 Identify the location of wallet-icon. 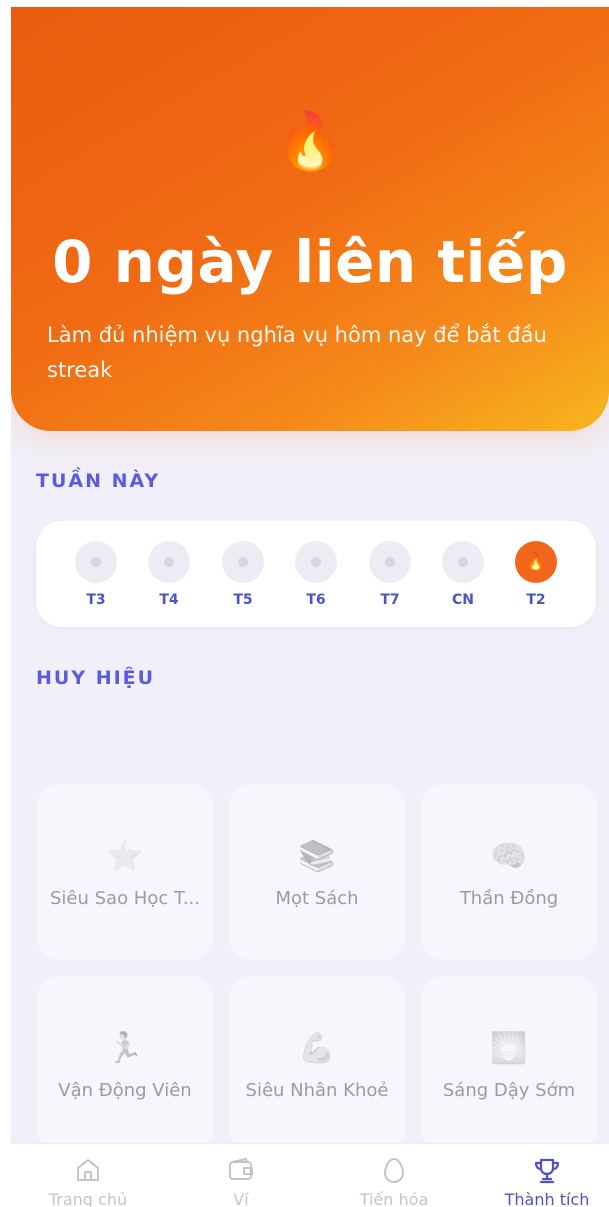
(241, 1171).